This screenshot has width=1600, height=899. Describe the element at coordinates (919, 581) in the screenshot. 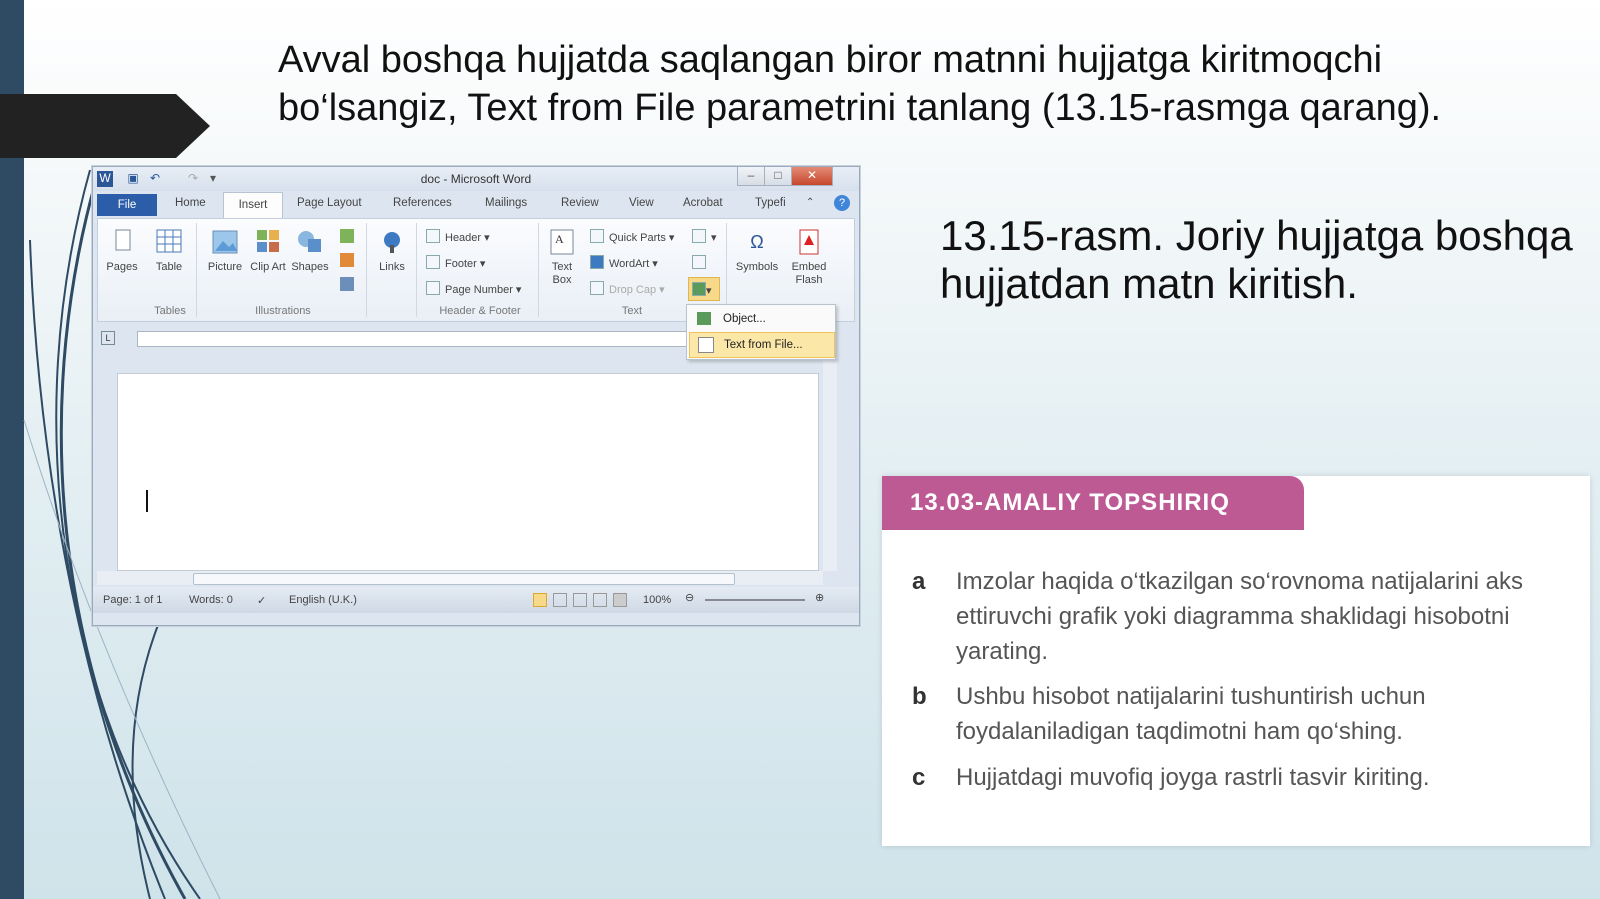

I see `item-letter: a` at that location.